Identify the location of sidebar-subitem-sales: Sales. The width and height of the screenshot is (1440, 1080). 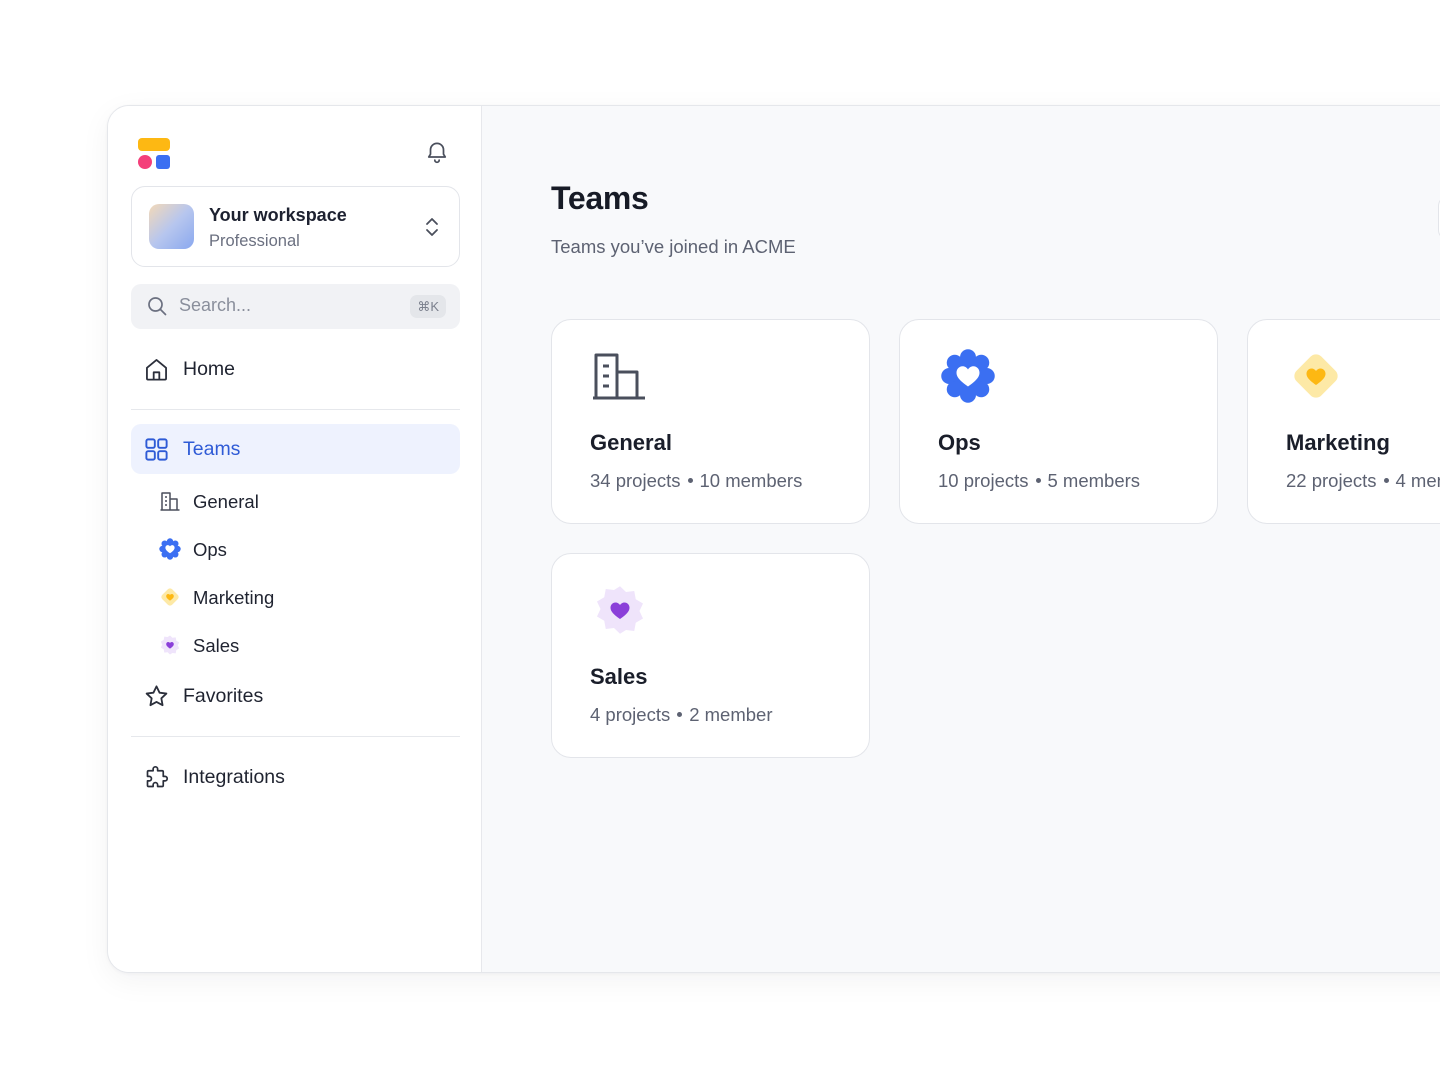
(301, 645).